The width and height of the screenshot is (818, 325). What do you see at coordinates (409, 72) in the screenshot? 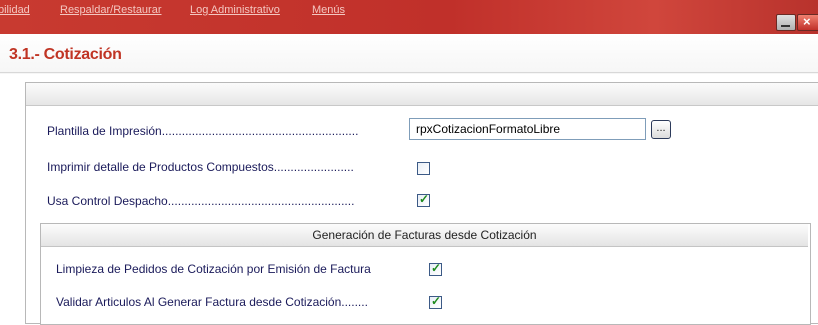
I see `title-divider` at bounding box center [409, 72].